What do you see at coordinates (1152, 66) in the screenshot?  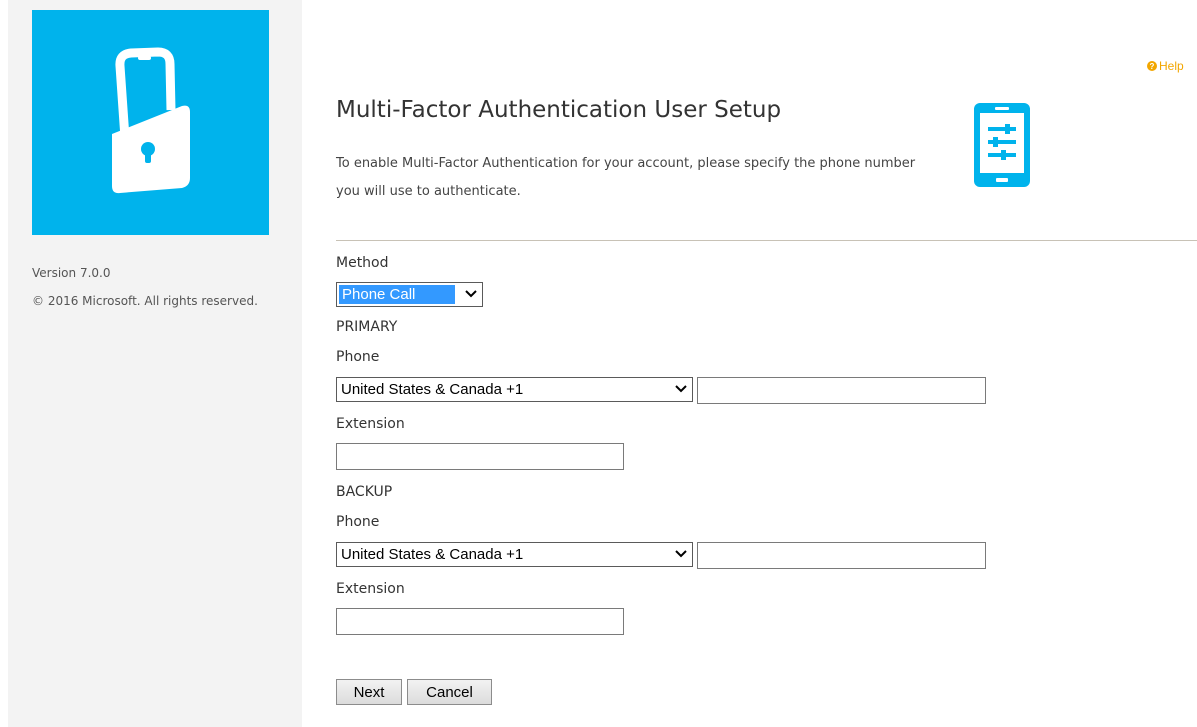 I see `help-question-icon: ?` at bounding box center [1152, 66].